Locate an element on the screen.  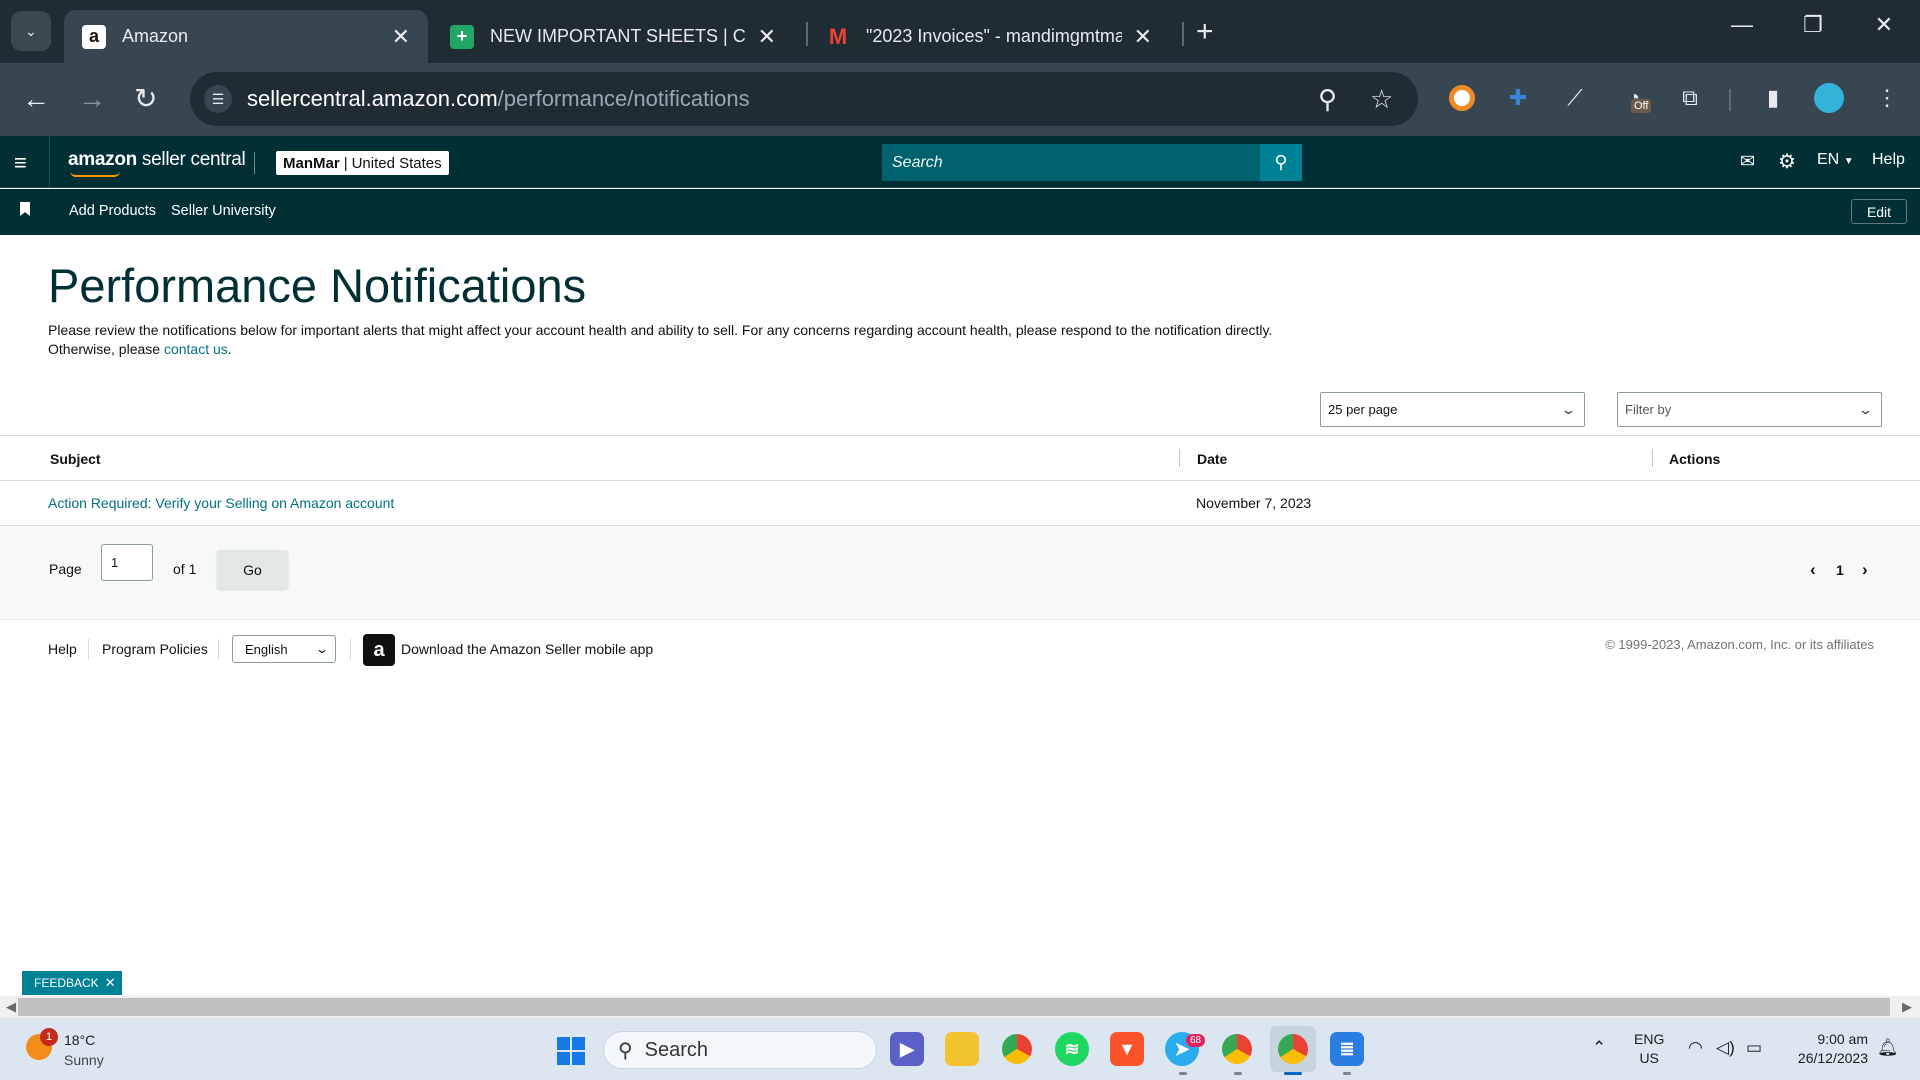
battery-icon: ▭ is located at coordinates (1754, 1048).